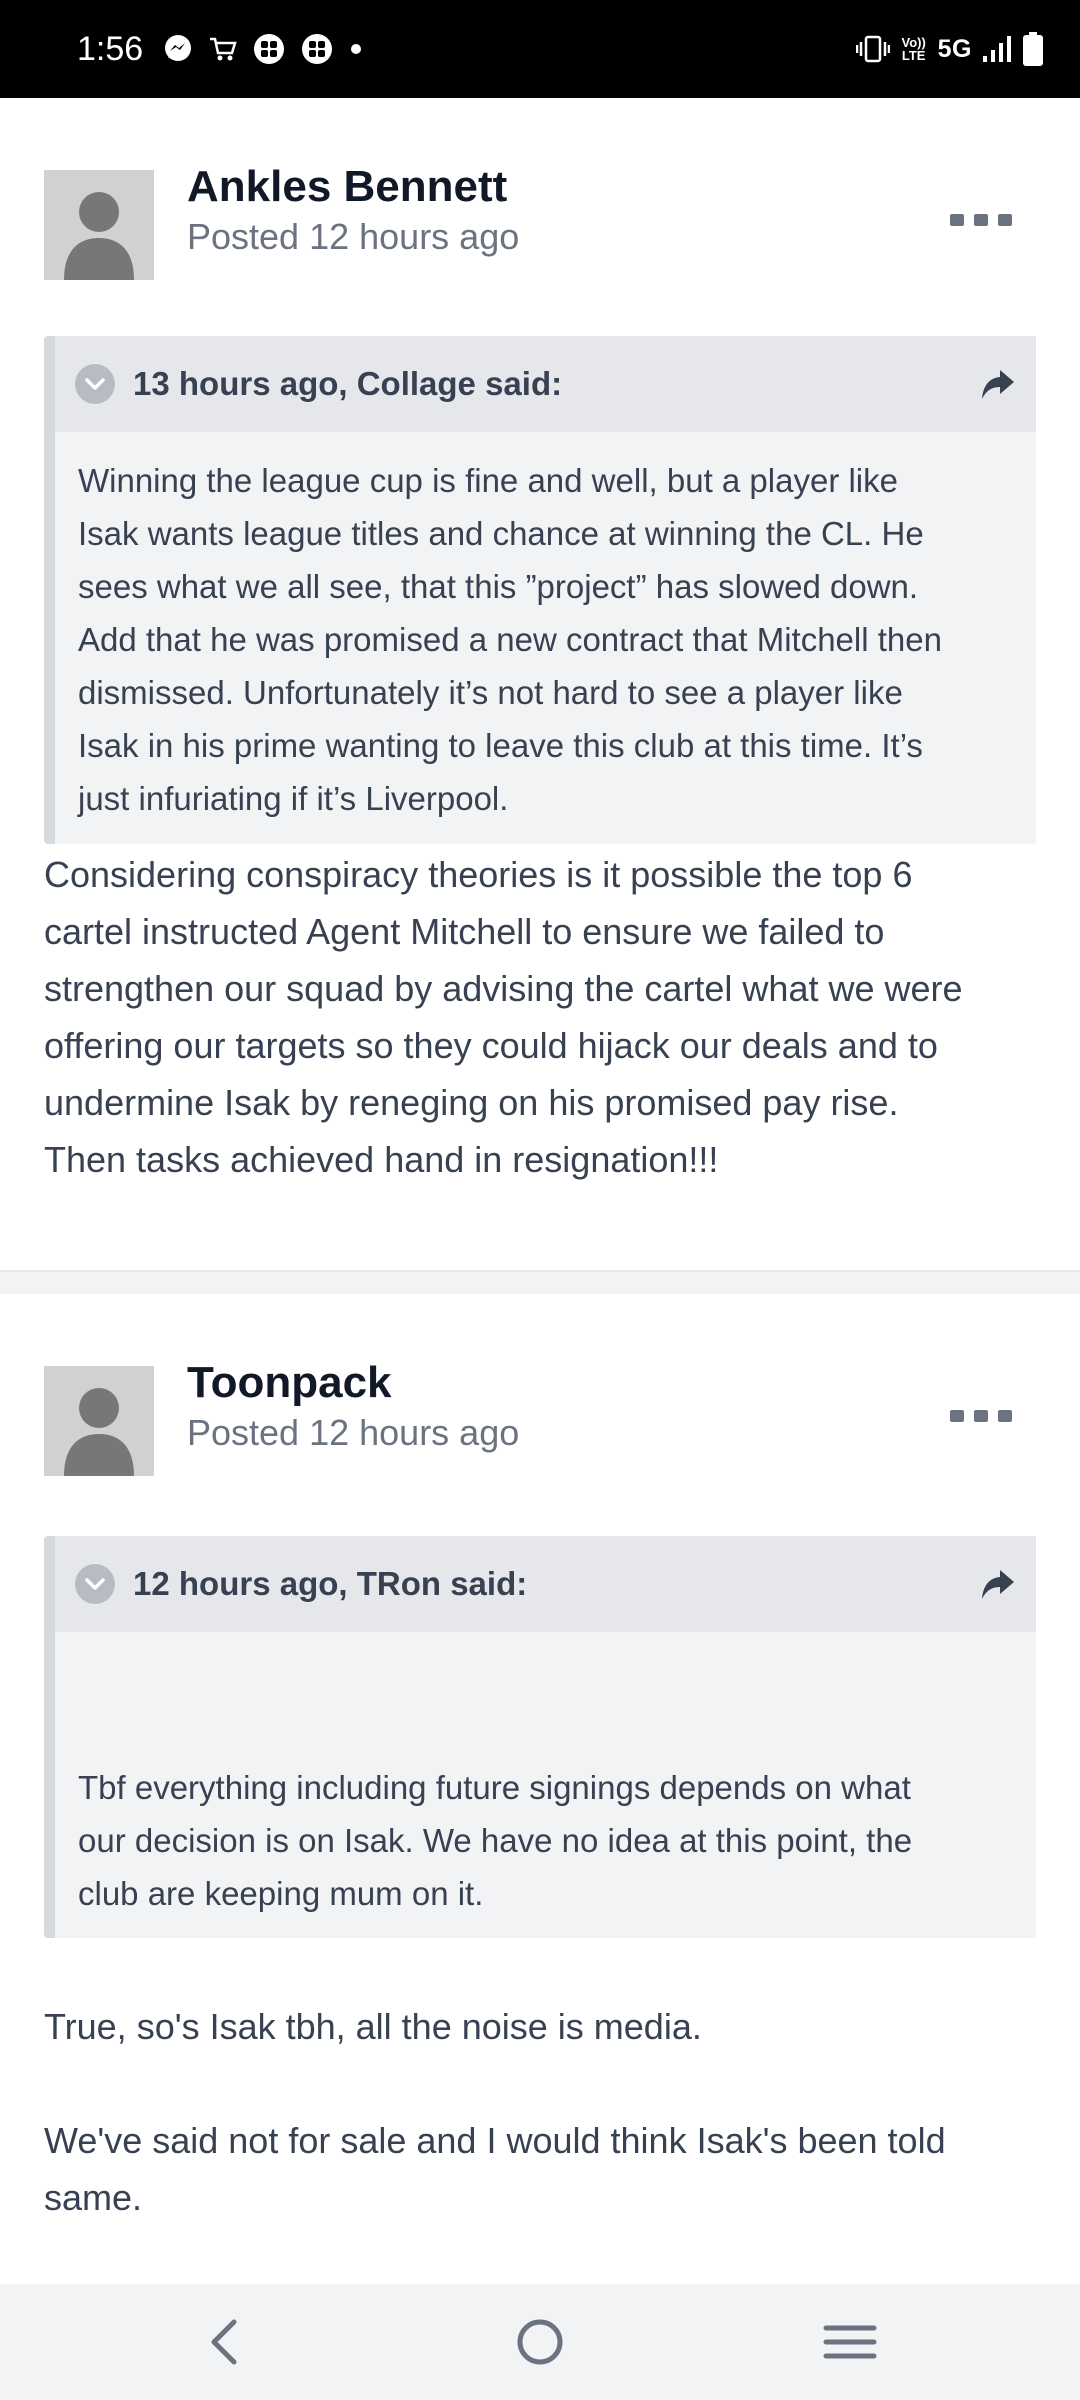  Describe the element at coordinates (330, 1583) in the screenshot. I see `quote-citation: 12 hours ago, TRon said:` at that location.